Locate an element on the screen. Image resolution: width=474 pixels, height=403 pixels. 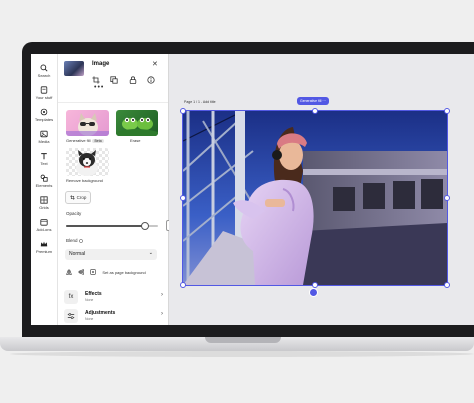
panel-title: Image is located at coordinates (101, 64).